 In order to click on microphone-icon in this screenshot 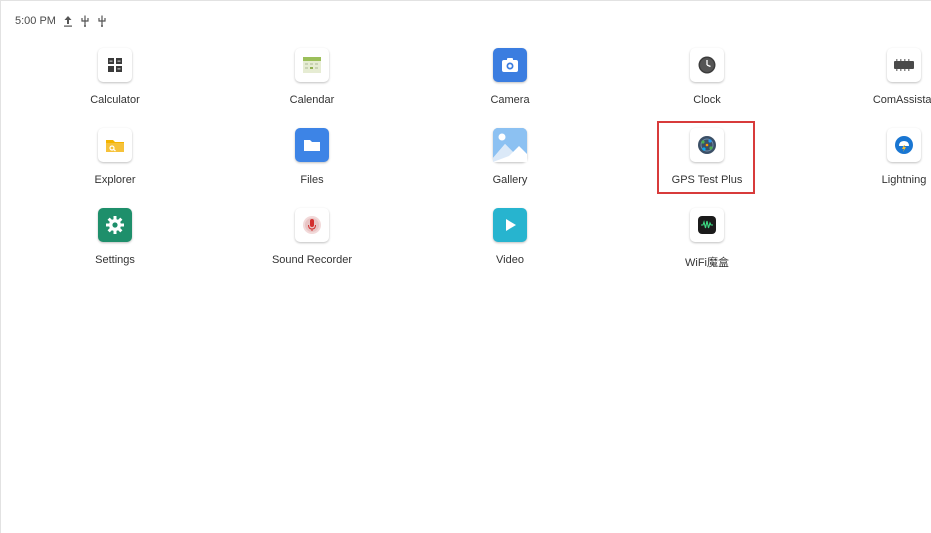, I will do `click(312, 225)`.